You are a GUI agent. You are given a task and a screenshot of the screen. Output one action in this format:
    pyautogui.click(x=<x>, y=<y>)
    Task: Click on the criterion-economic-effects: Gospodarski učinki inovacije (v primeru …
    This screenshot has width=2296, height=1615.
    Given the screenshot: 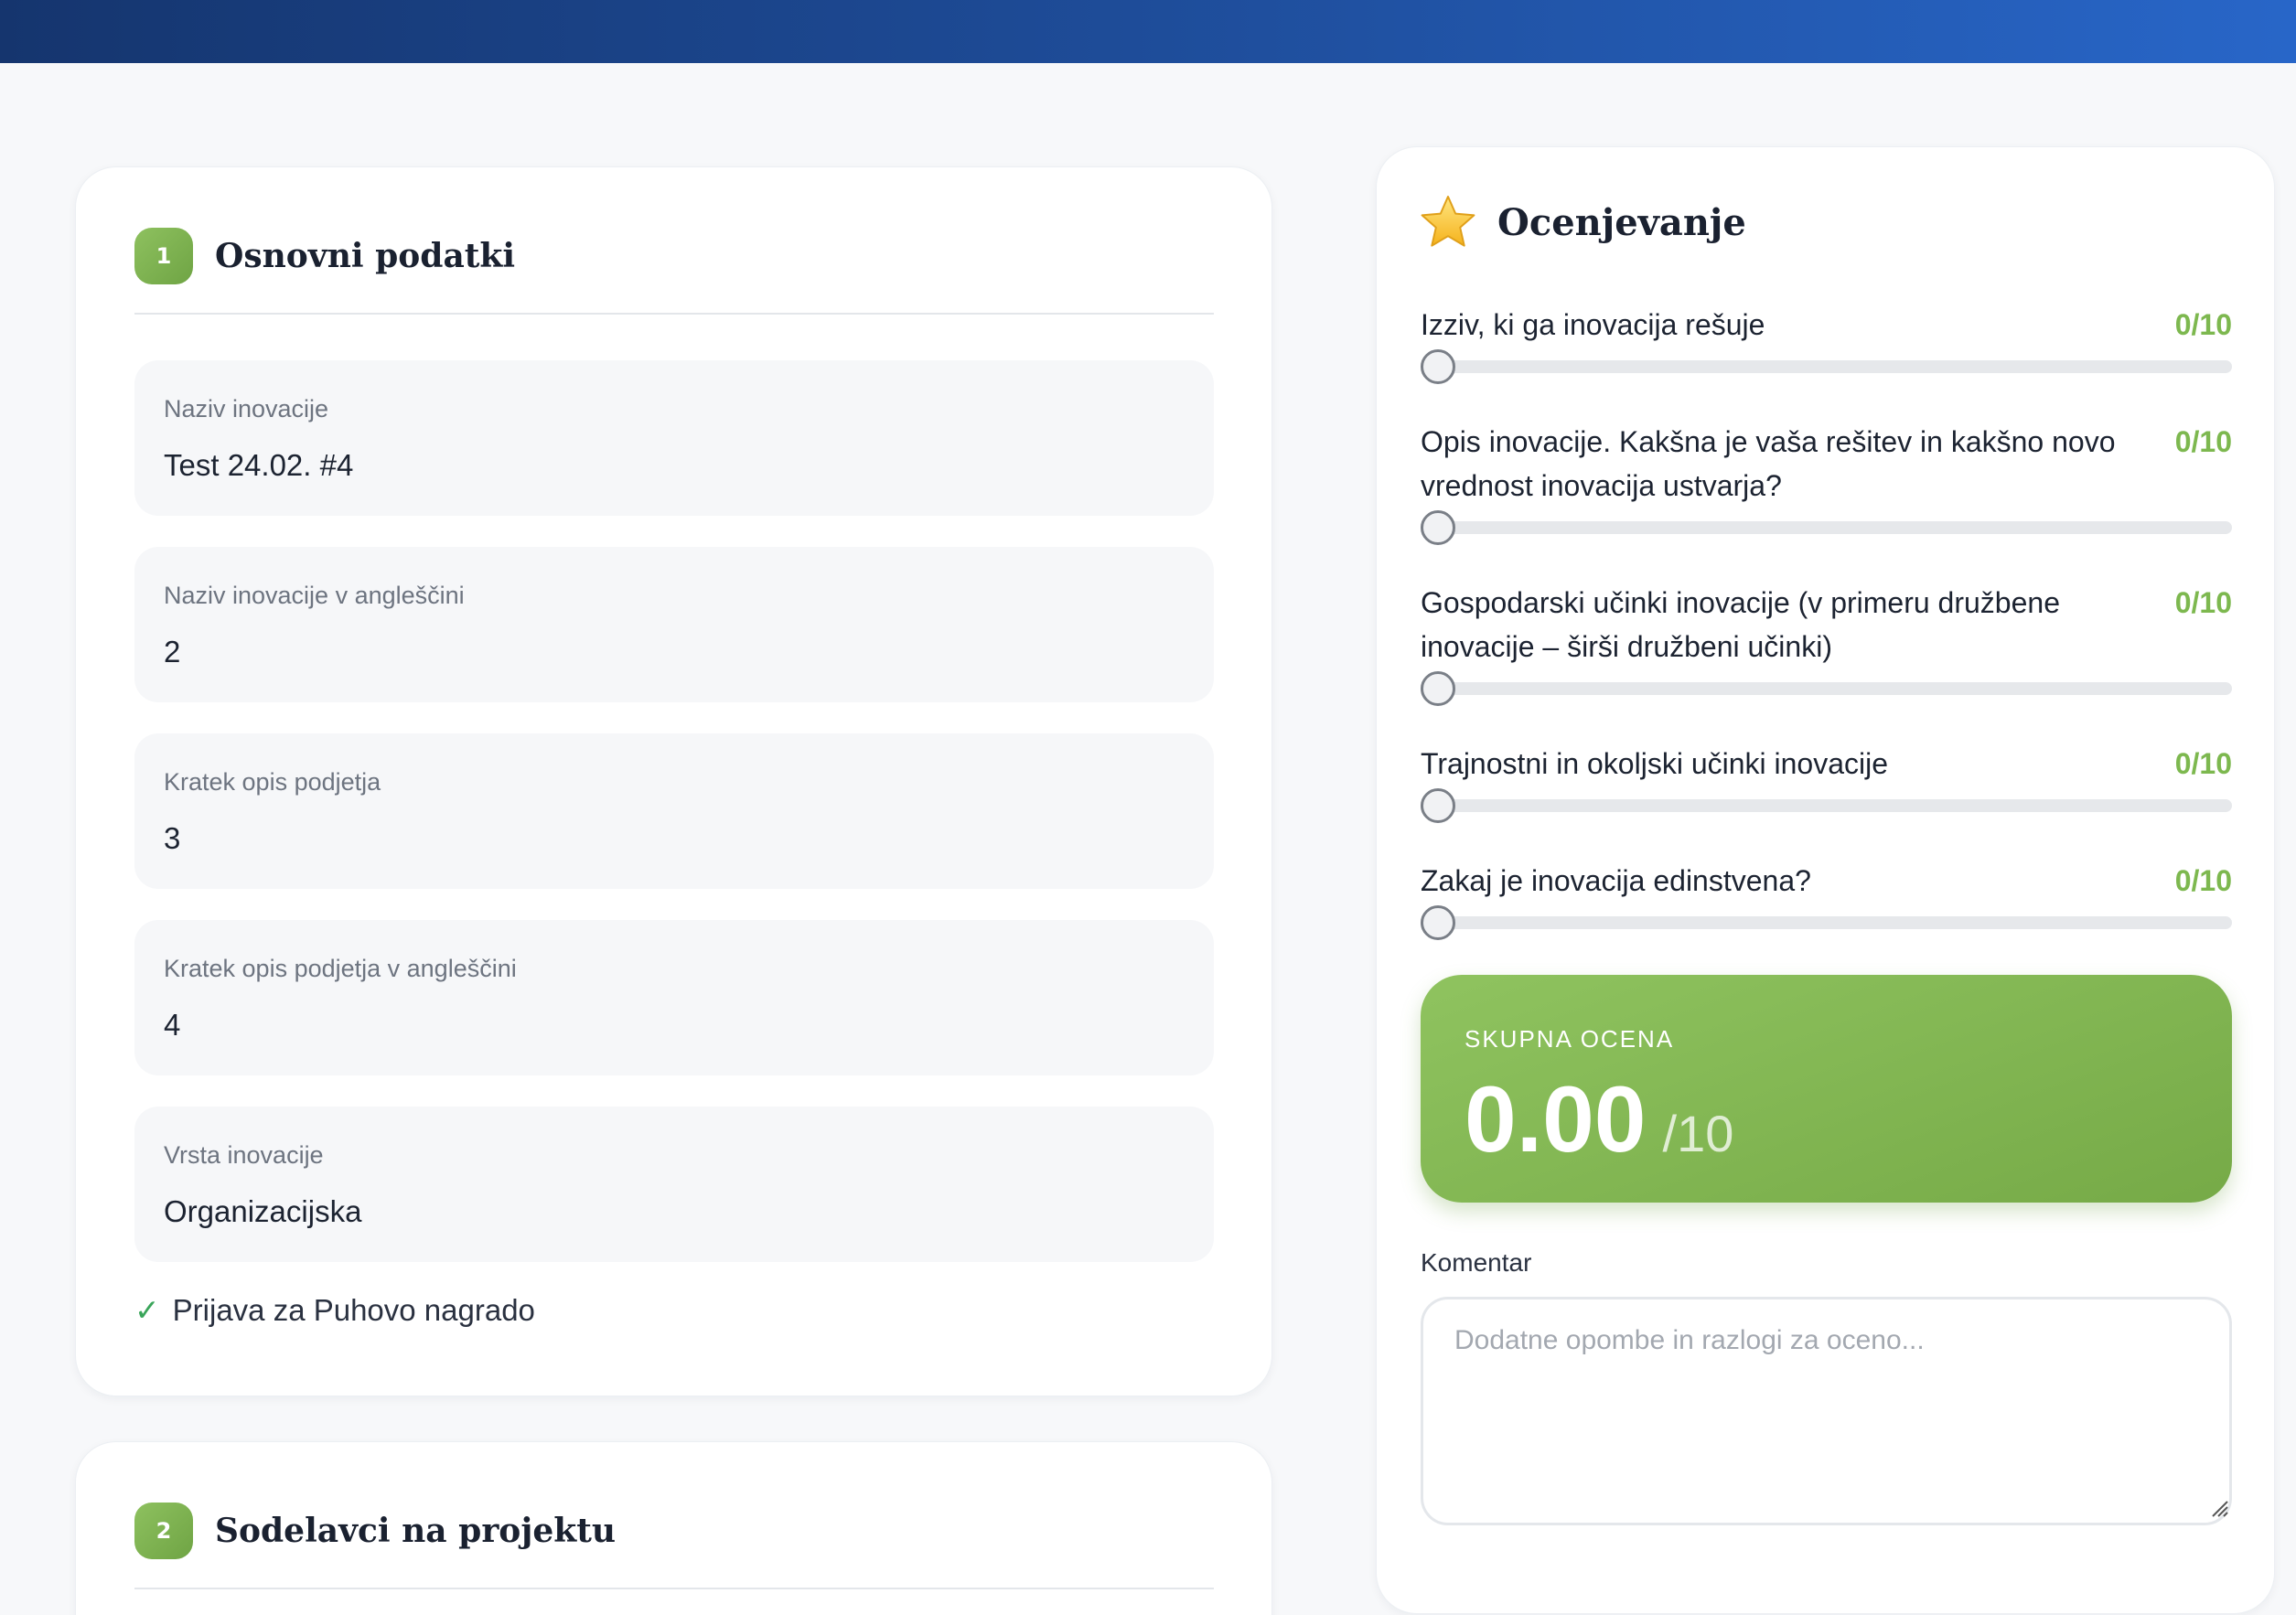 What is the action you would take?
    pyautogui.click(x=1826, y=643)
    